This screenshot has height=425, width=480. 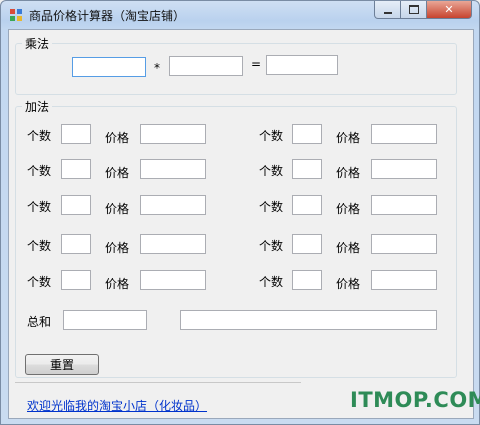 I want to click on shop-link: 欢迎光临我的淘宝小店（化妆品）, so click(x=117, y=405).